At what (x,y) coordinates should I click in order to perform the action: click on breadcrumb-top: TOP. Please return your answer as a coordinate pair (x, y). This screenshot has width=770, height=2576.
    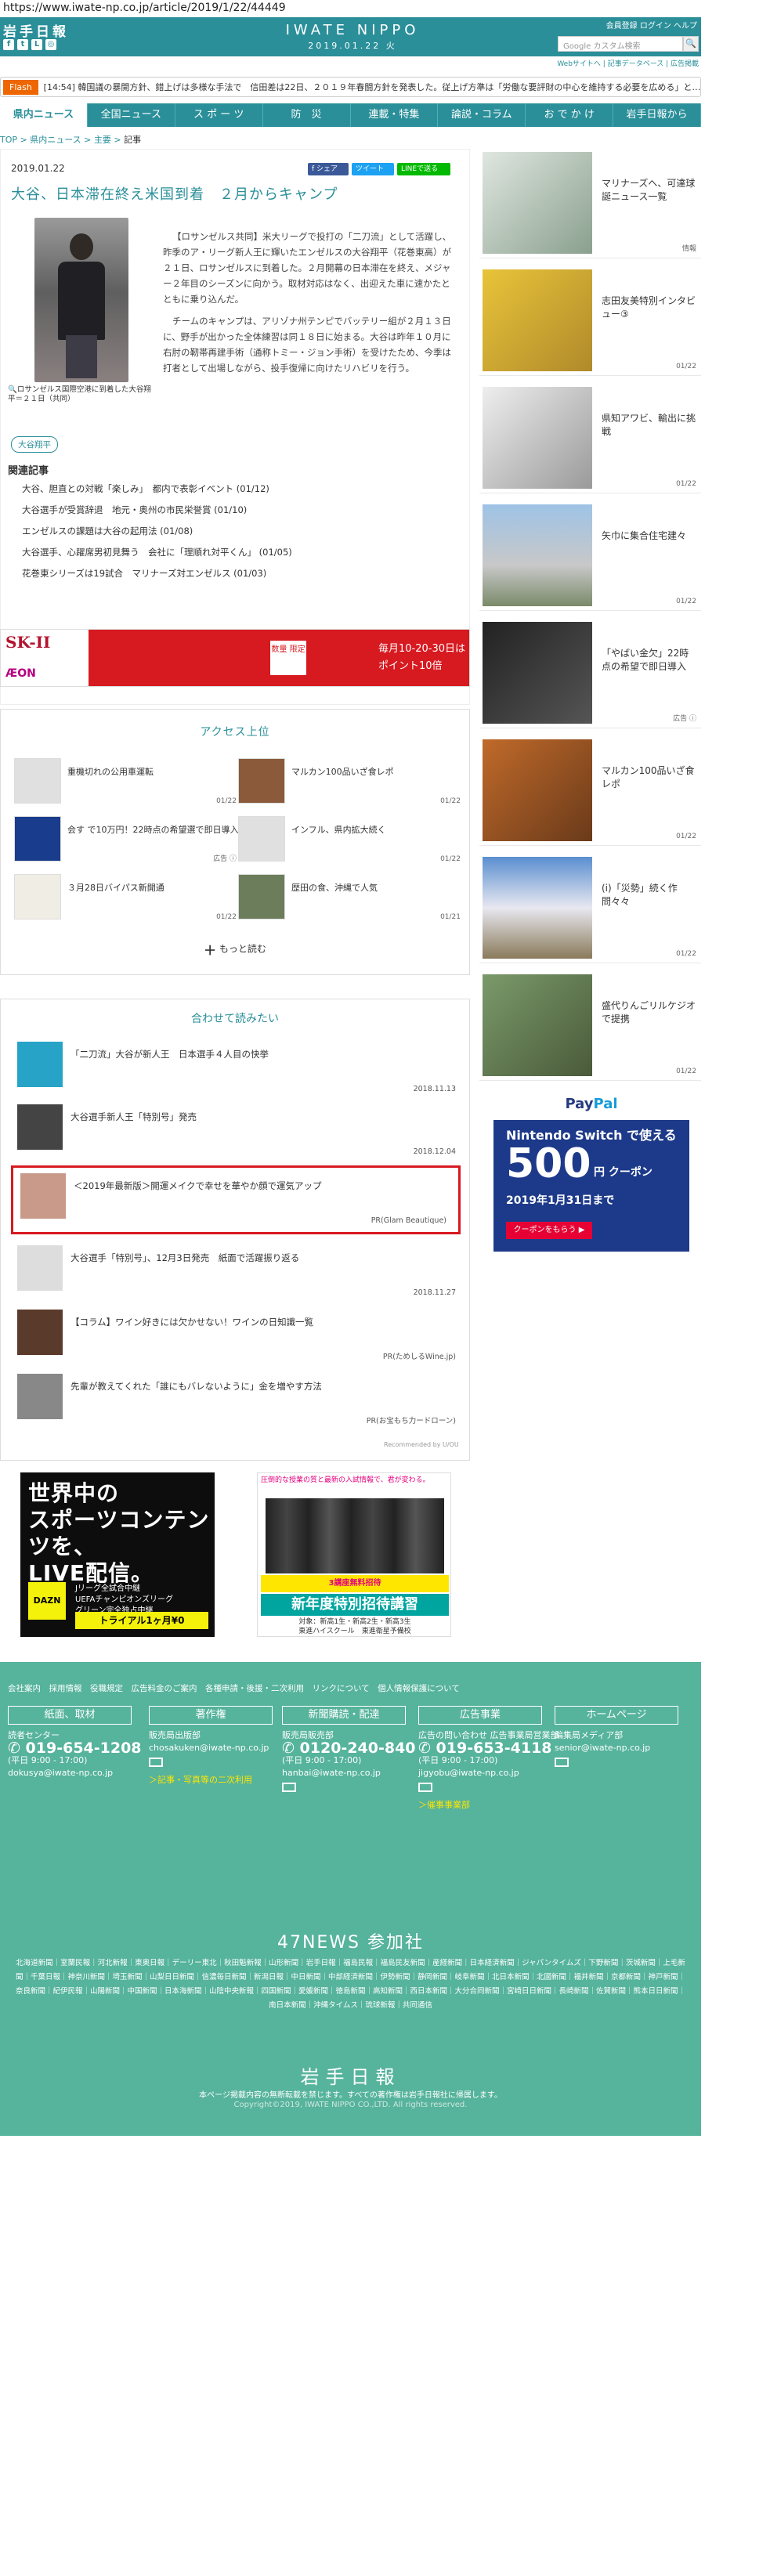
    Looking at the image, I should click on (8, 140).